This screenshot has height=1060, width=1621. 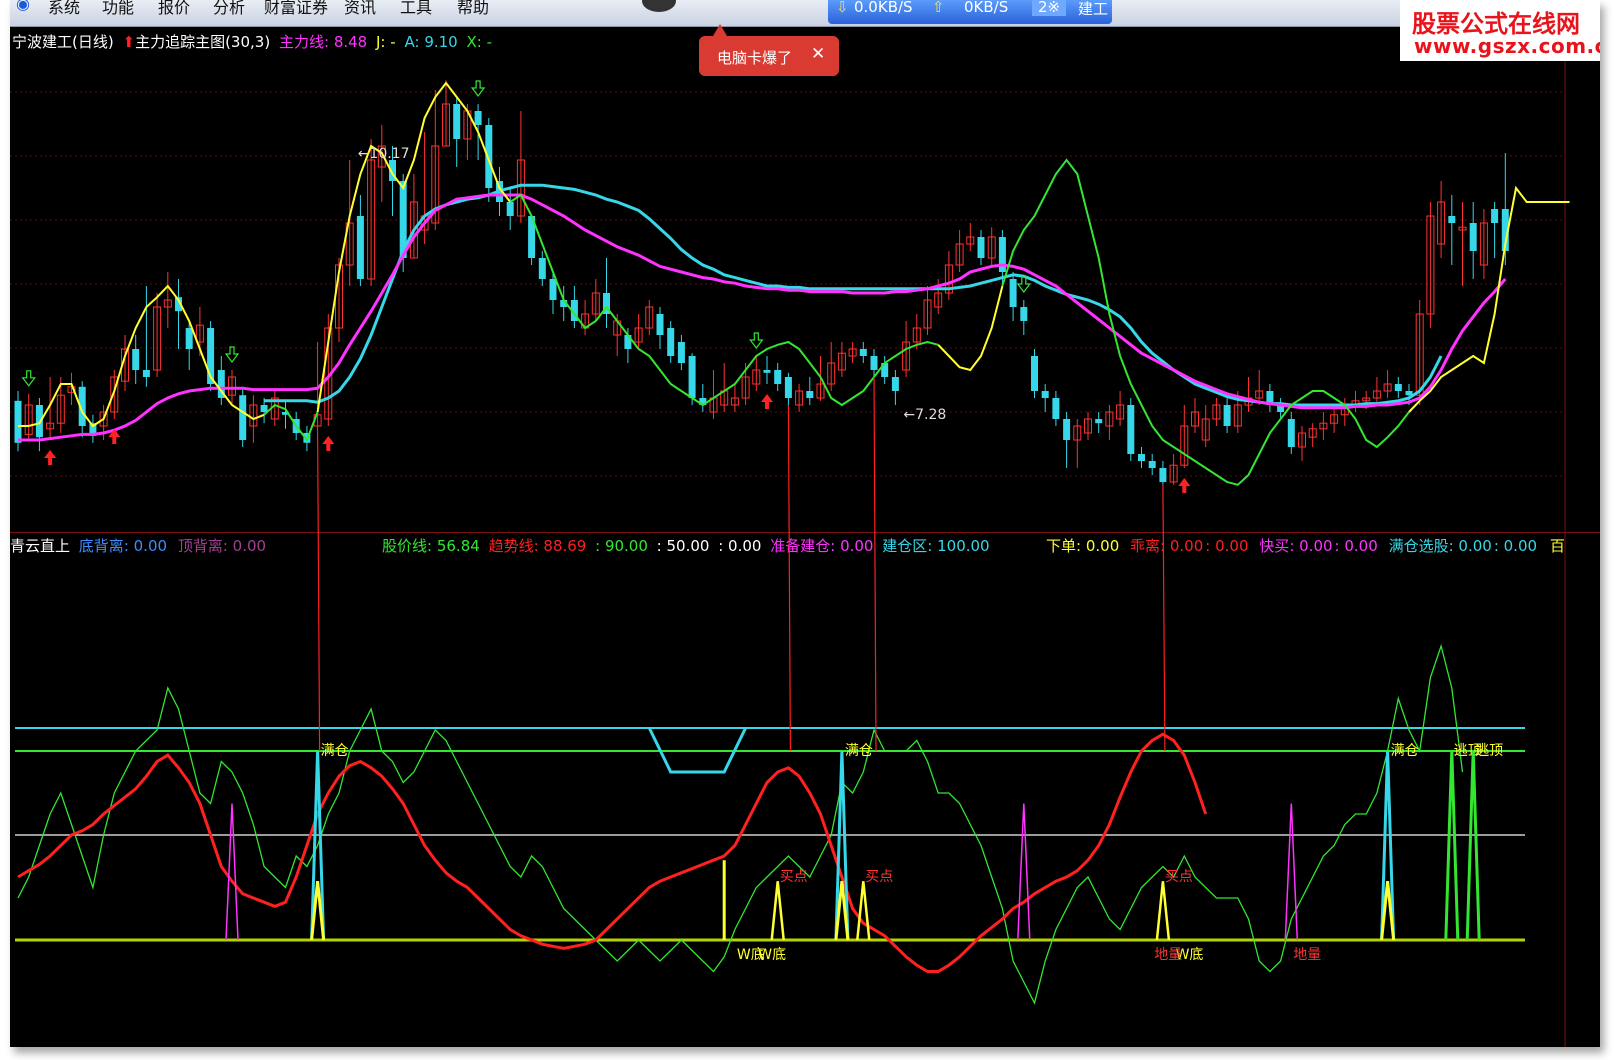 What do you see at coordinates (720, 30) in the screenshot?
I see `toast-pointer` at bounding box center [720, 30].